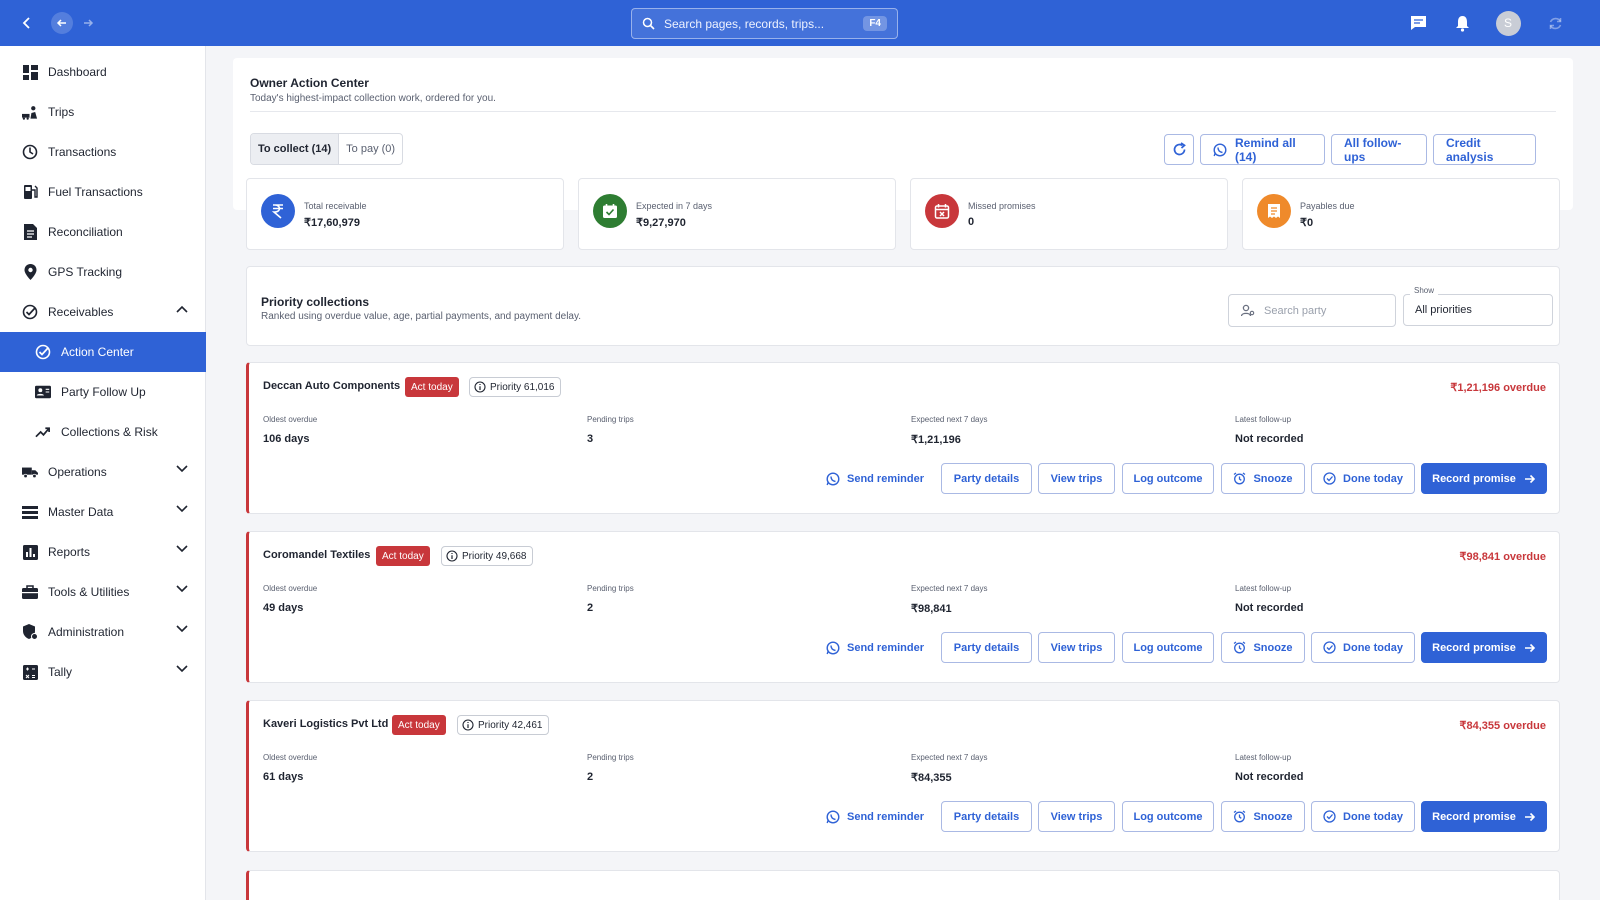  What do you see at coordinates (942, 211) in the screenshot?
I see `calendar-x-icon` at bounding box center [942, 211].